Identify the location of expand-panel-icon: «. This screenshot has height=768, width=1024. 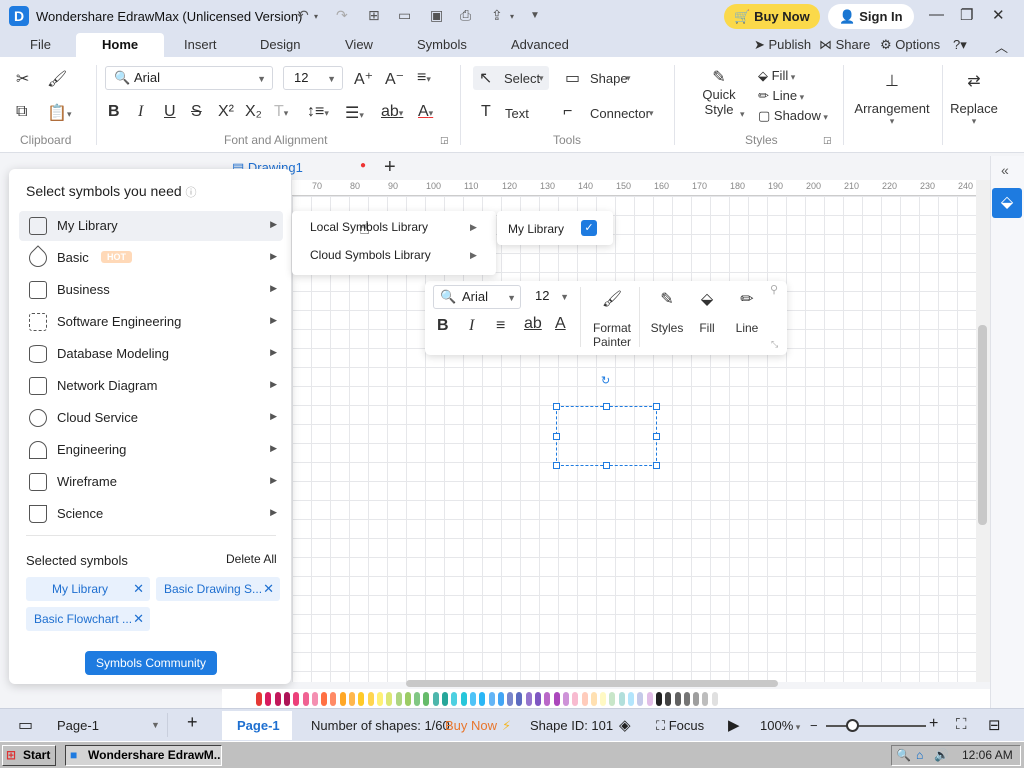
(1005, 170).